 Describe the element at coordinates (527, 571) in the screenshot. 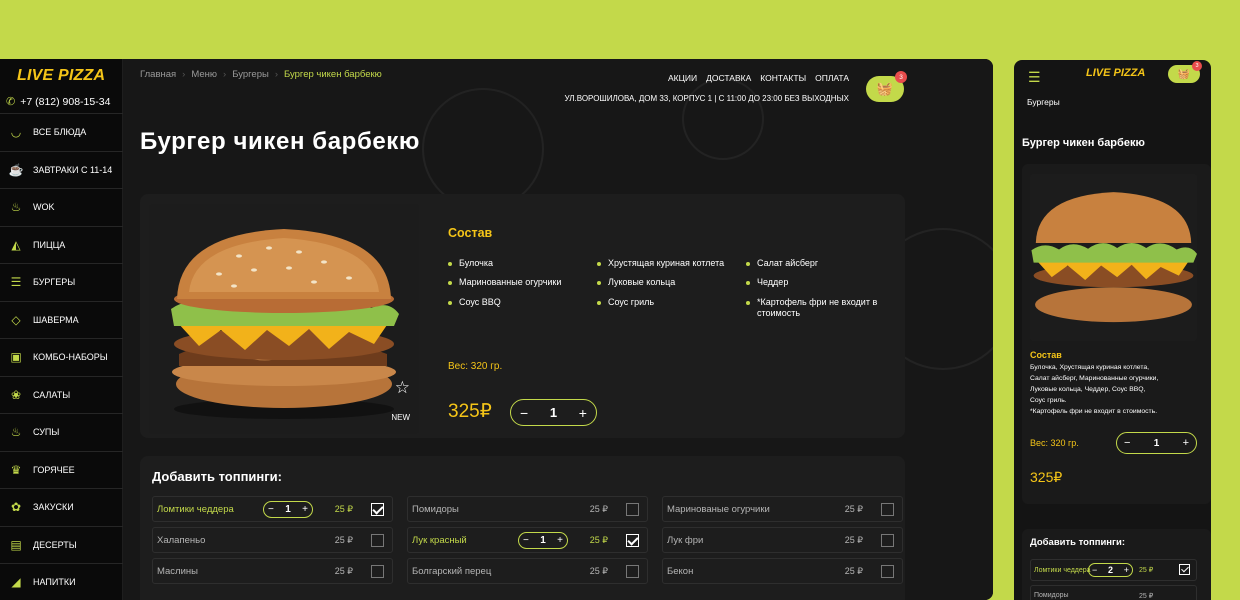

I see `topping-item: Болгарский перец 25 ₽` at that location.